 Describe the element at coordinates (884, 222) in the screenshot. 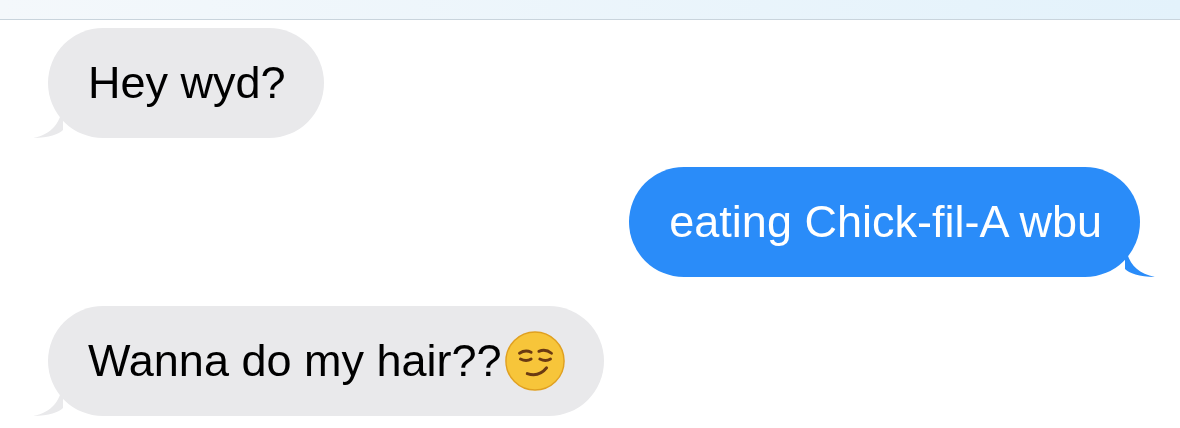

I see `message-bubble: eating Chick-fil-A wbu` at that location.